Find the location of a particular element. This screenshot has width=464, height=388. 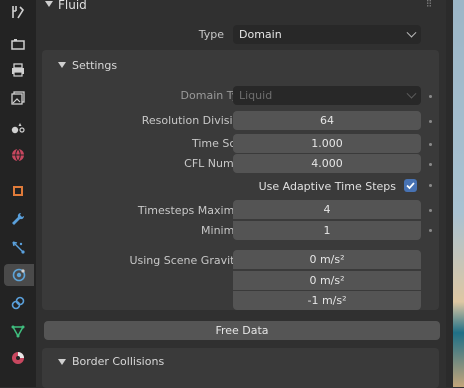

modifiers-tab is located at coordinates (18, 219).